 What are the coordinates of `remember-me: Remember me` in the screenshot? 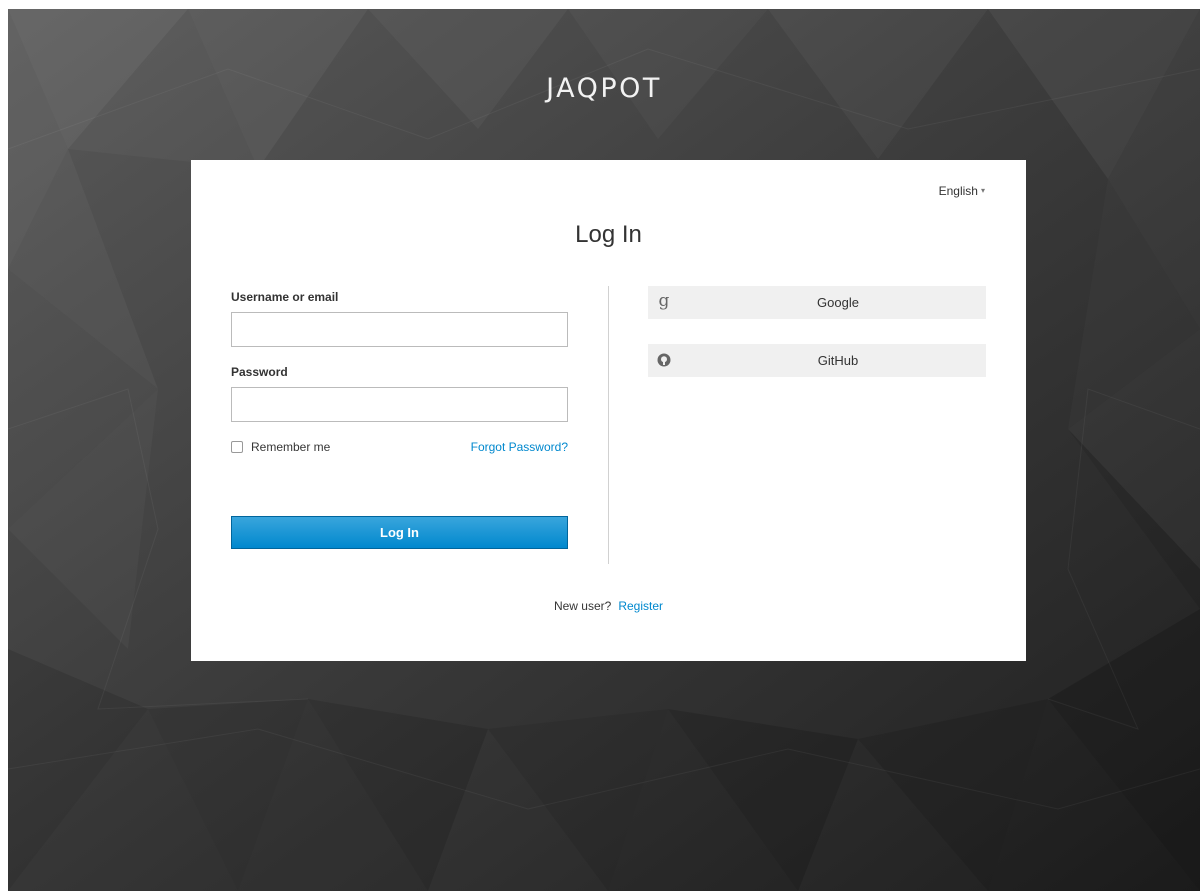 It's located at (280, 447).